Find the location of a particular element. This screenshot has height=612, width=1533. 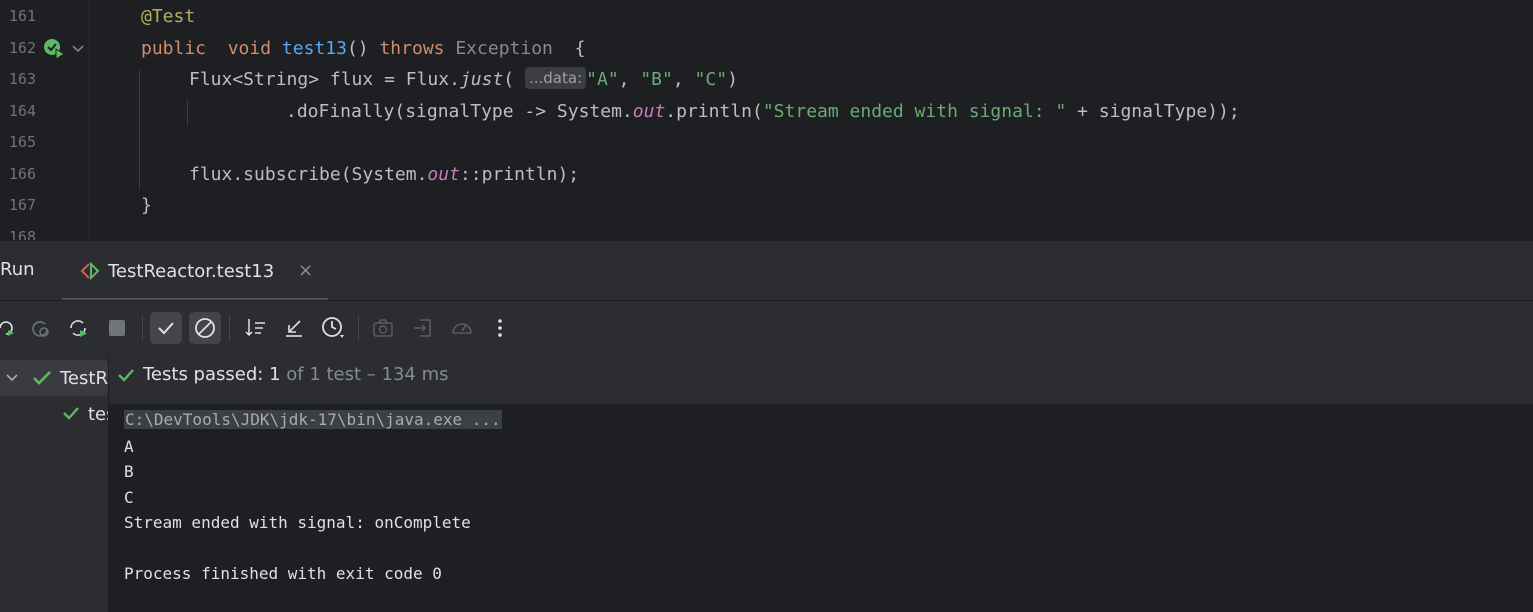

console-line: A is located at coordinates (129, 446).